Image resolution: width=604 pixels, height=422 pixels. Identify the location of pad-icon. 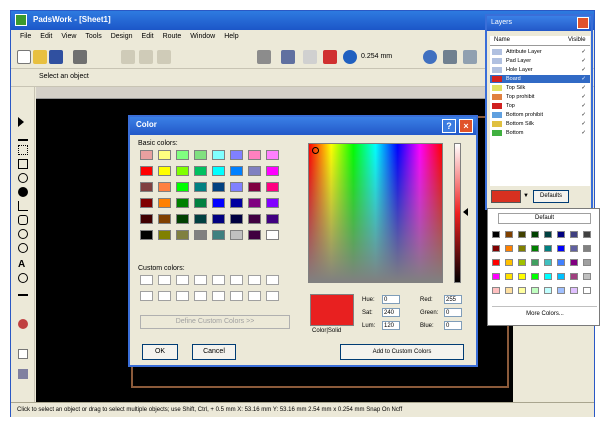
(23, 220).